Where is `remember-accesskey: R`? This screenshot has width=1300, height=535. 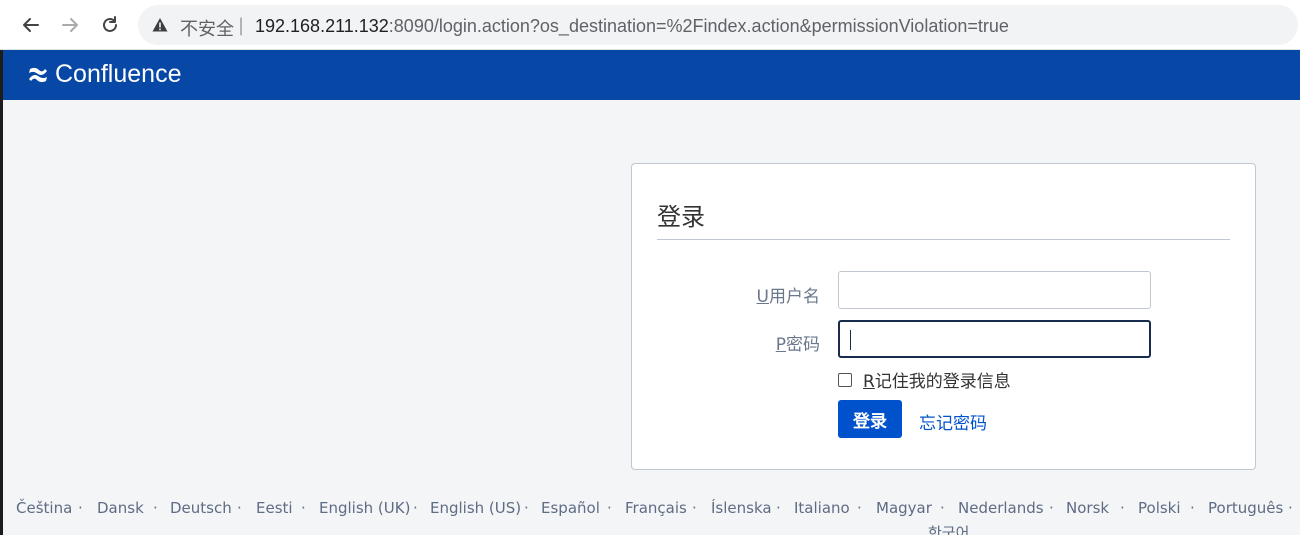
remember-accesskey: R is located at coordinates (869, 382).